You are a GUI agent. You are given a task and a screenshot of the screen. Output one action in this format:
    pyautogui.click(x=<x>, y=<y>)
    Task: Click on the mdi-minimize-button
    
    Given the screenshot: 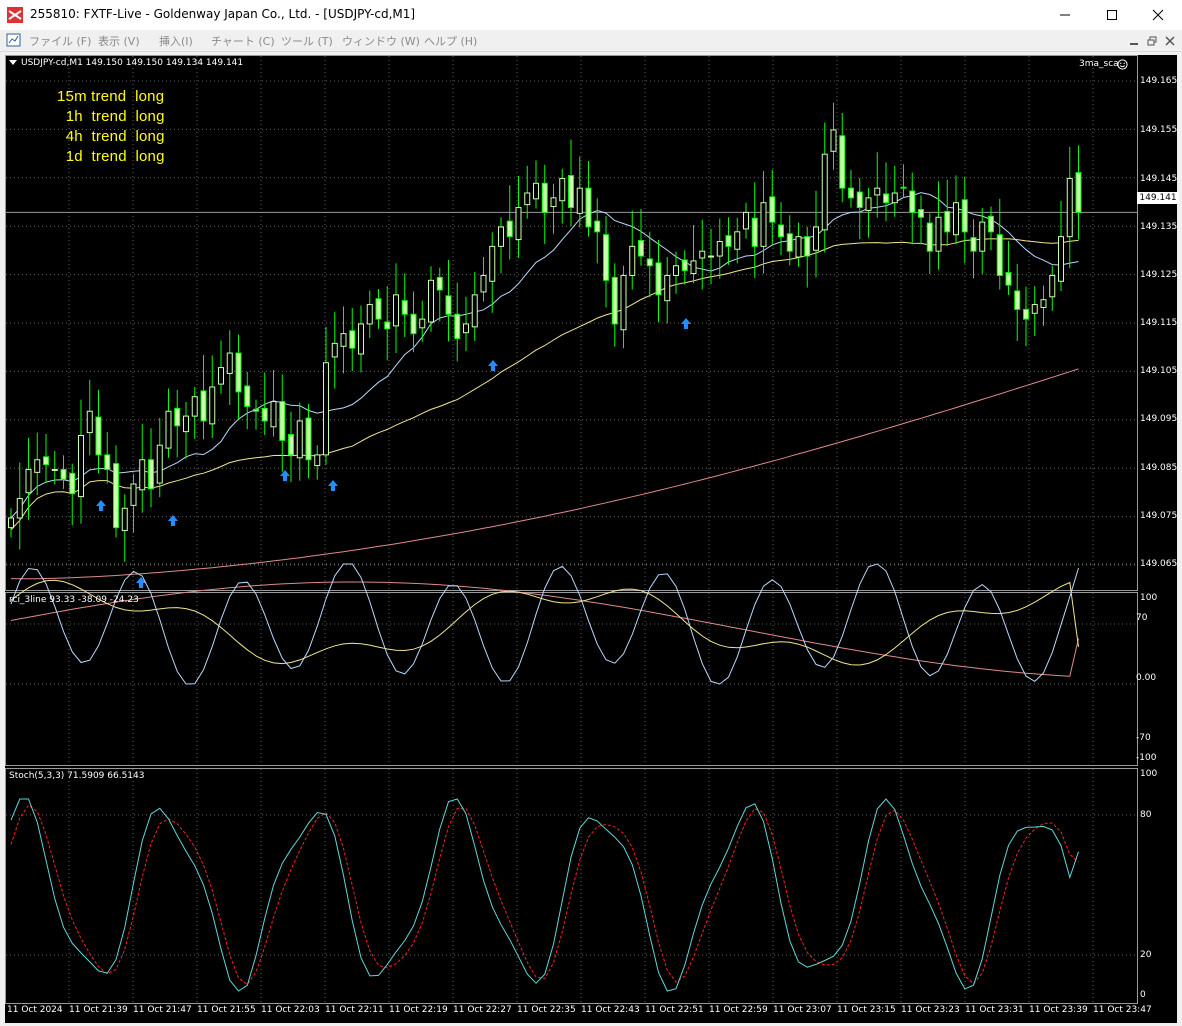 What is the action you would take?
    pyautogui.click(x=1134, y=40)
    